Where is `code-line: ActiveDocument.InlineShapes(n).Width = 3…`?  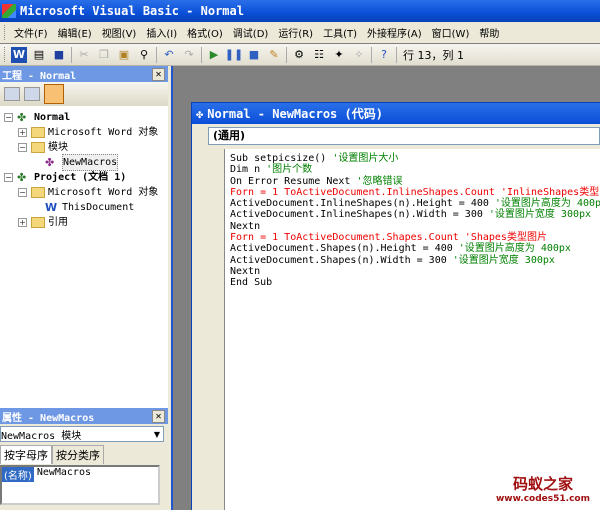
code-line: ActiveDocument.InlineShapes(n).Width = 3… is located at coordinates (415, 214).